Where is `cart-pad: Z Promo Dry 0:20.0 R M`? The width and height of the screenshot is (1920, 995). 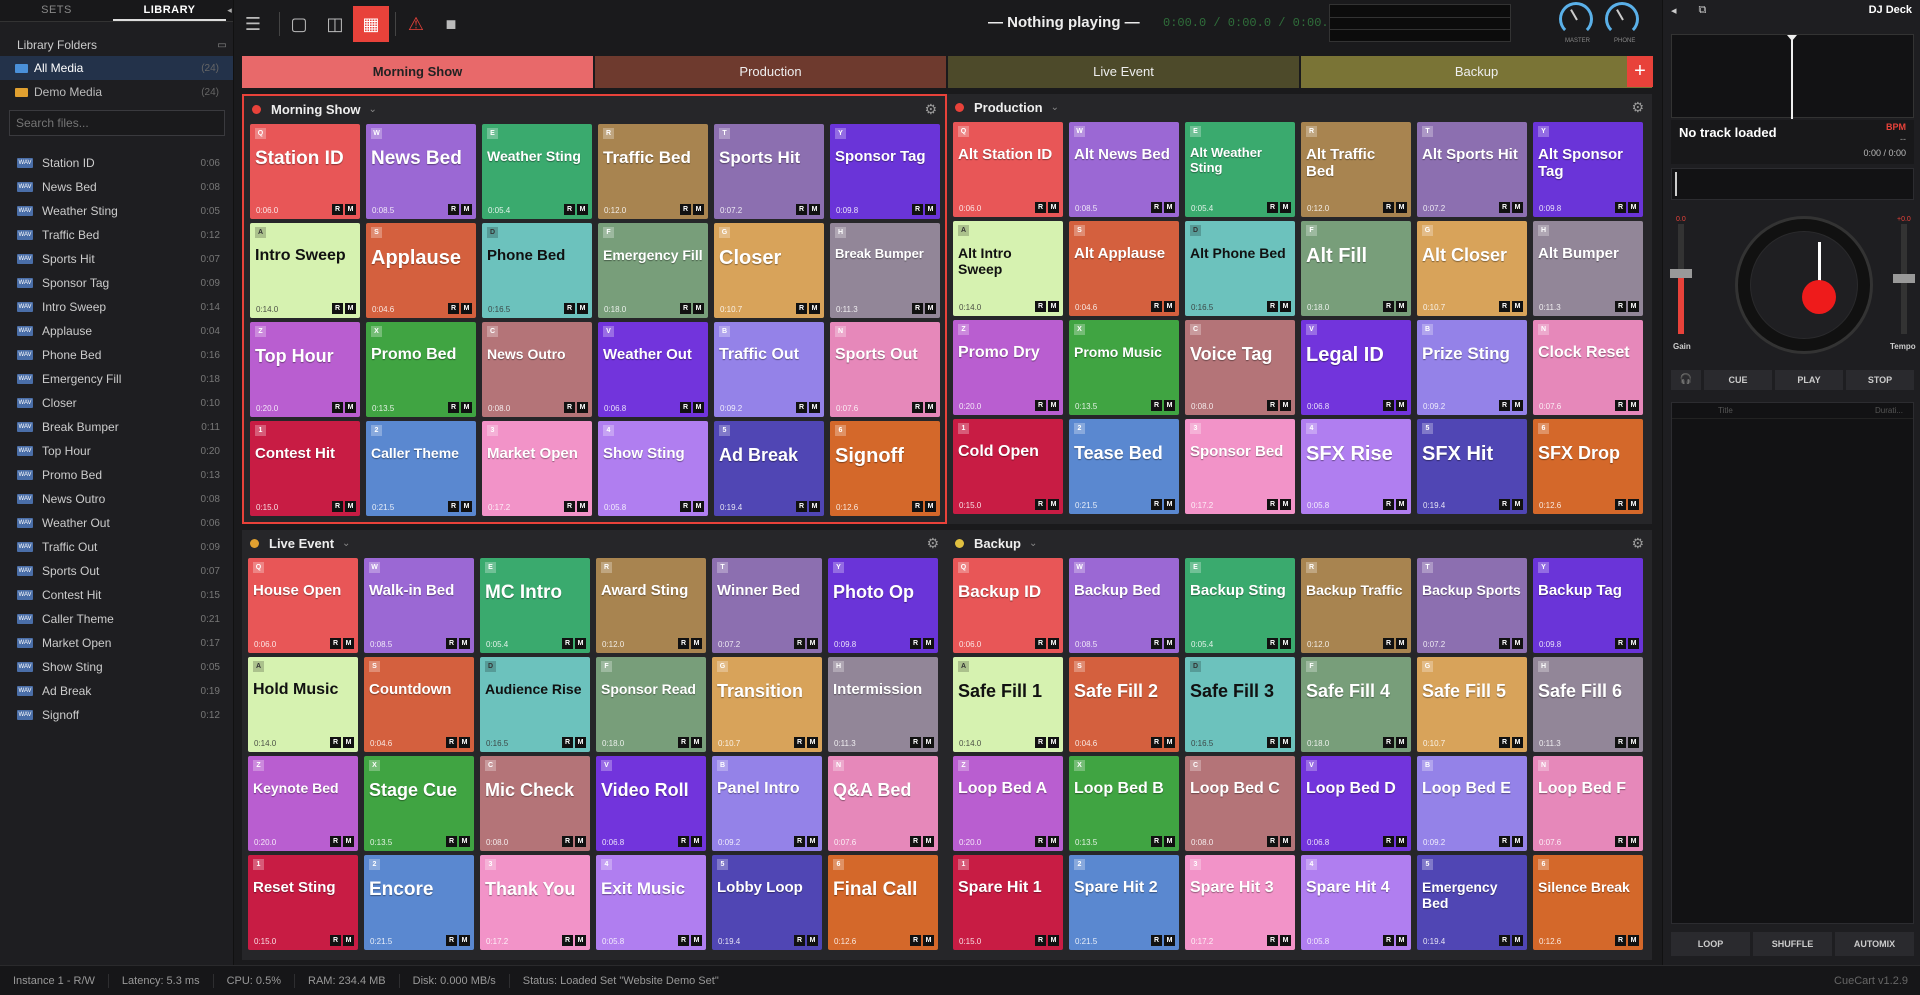
cart-pad: Z Promo Dry 0:20.0 R M is located at coordinates (1008, 367).